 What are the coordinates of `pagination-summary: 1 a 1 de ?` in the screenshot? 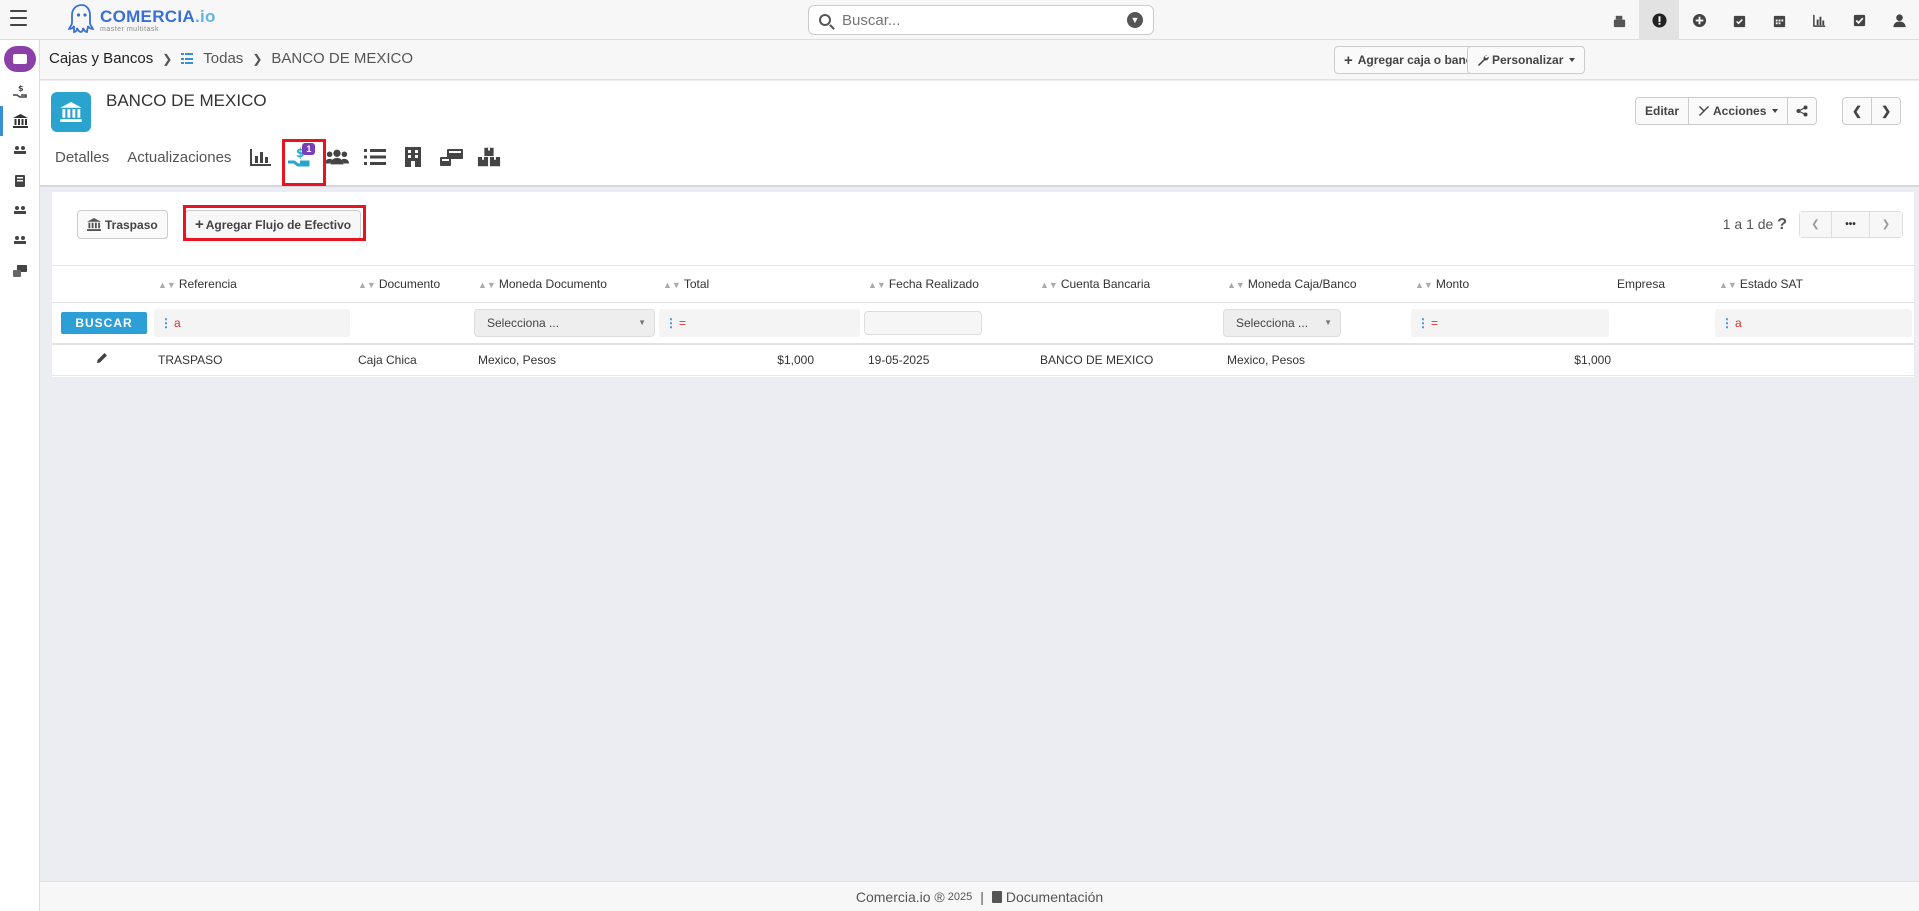 It's located at (1755, 225).